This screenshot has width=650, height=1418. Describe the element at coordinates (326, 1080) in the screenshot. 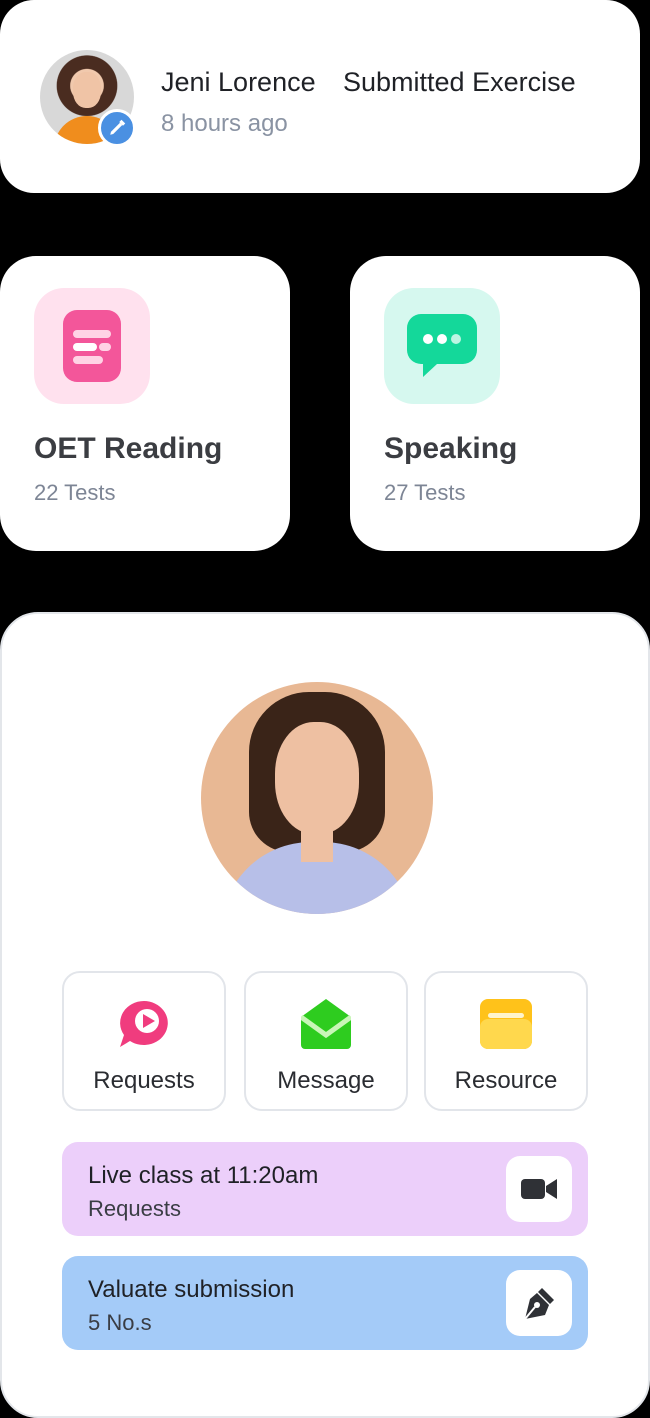

I see `message-label: Message` at that location.